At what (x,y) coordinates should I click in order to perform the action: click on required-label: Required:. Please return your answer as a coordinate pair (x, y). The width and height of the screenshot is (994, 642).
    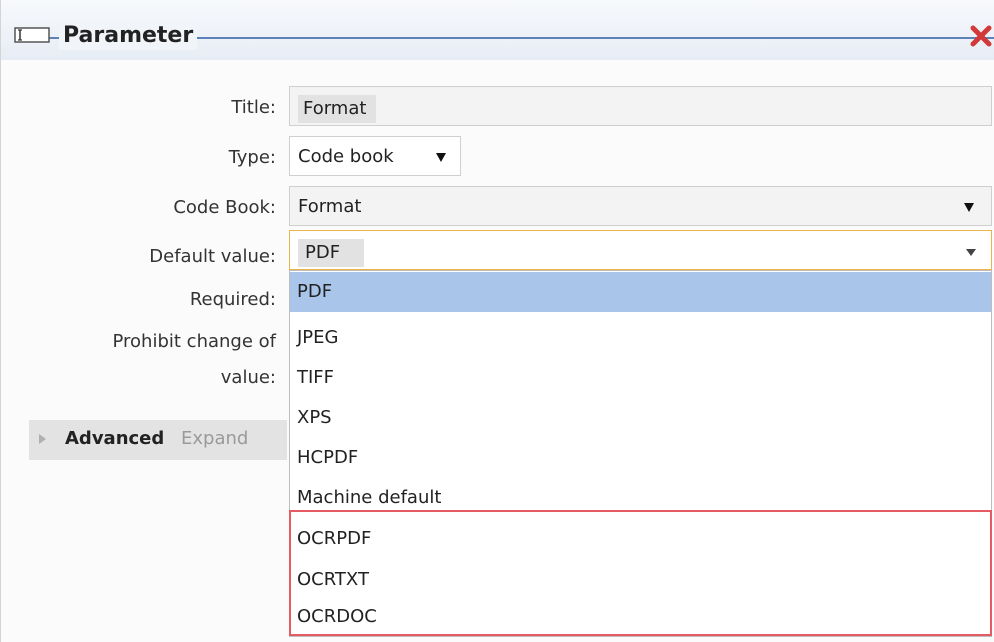
    Looking at the image, I should click on (232, 299).